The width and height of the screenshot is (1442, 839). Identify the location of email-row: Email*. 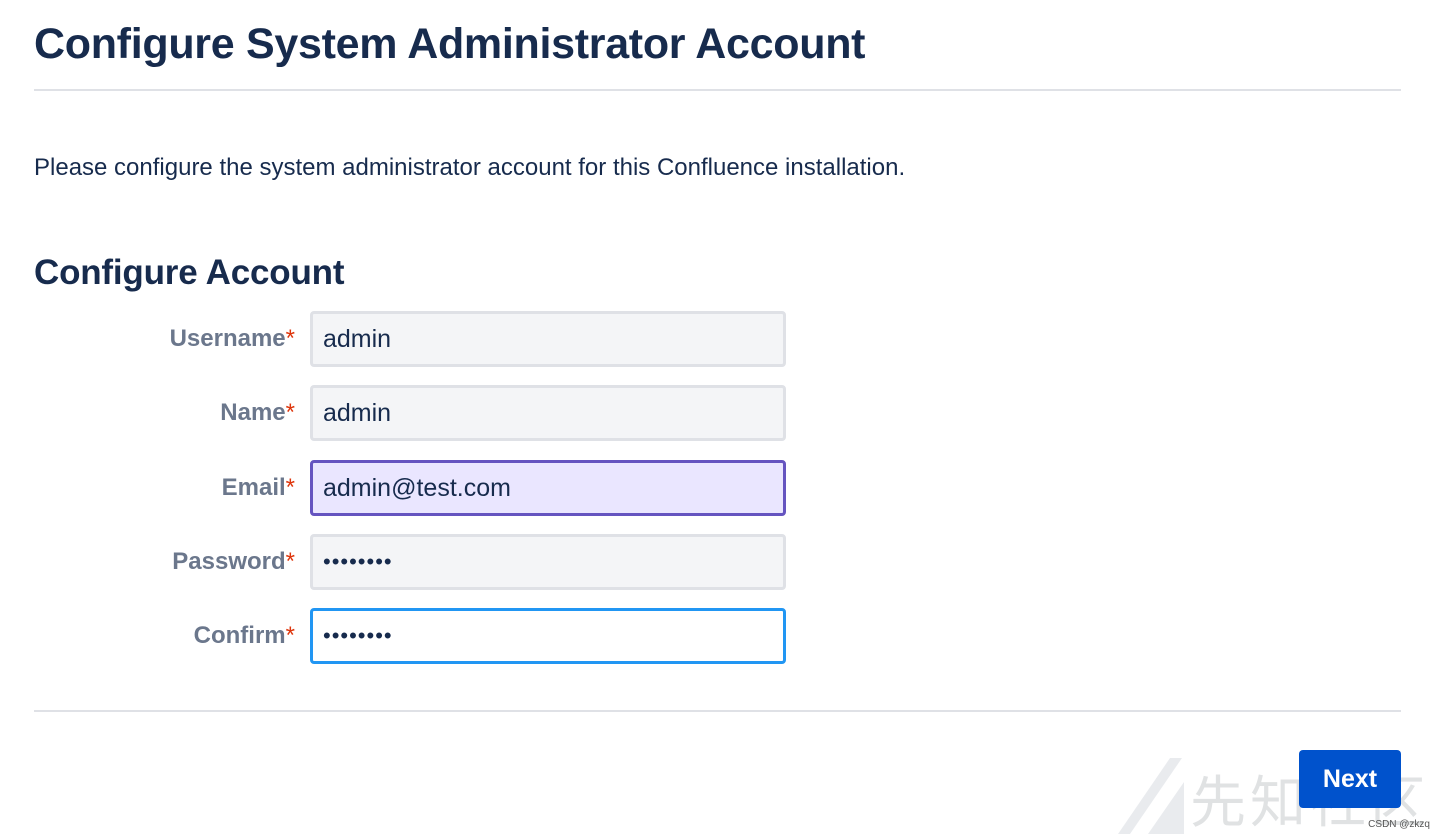
(400, 488).